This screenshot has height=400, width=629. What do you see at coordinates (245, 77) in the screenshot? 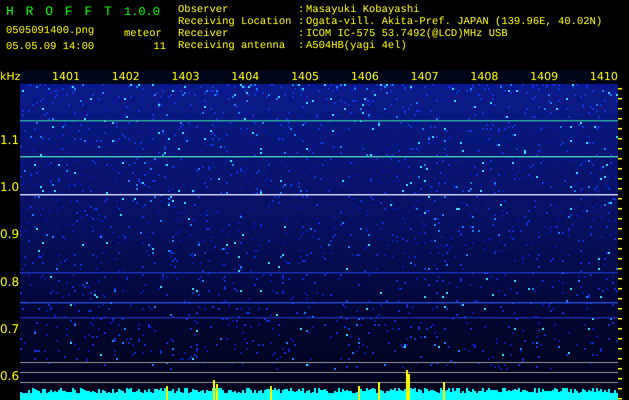
I see `time-label: 1404` at bounding box center [245, 77].